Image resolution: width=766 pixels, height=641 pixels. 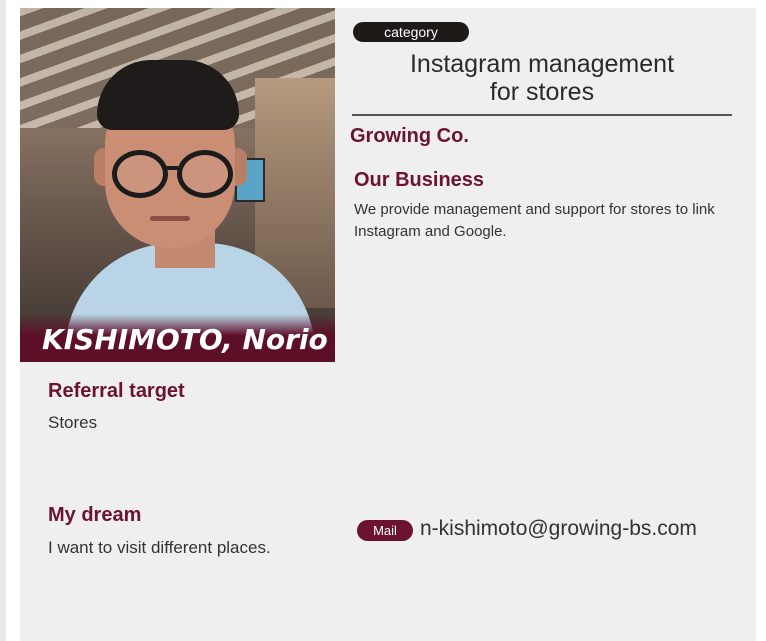 What do you see at coordinates (168, 95) in the screenshot?
I see `photo-hair` at bounding box center [168, 95].